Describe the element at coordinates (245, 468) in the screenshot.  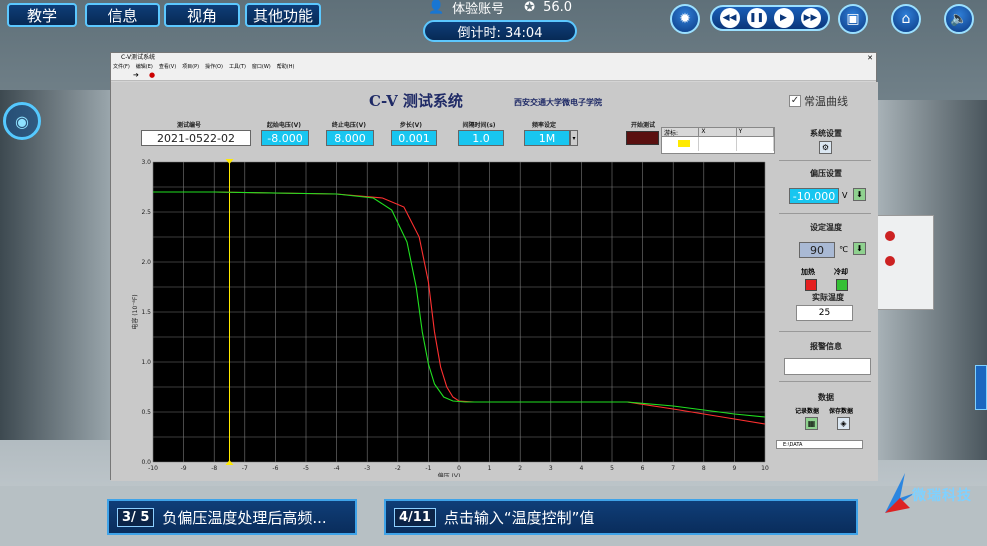
I see `x-tick-label: -7` at that location.